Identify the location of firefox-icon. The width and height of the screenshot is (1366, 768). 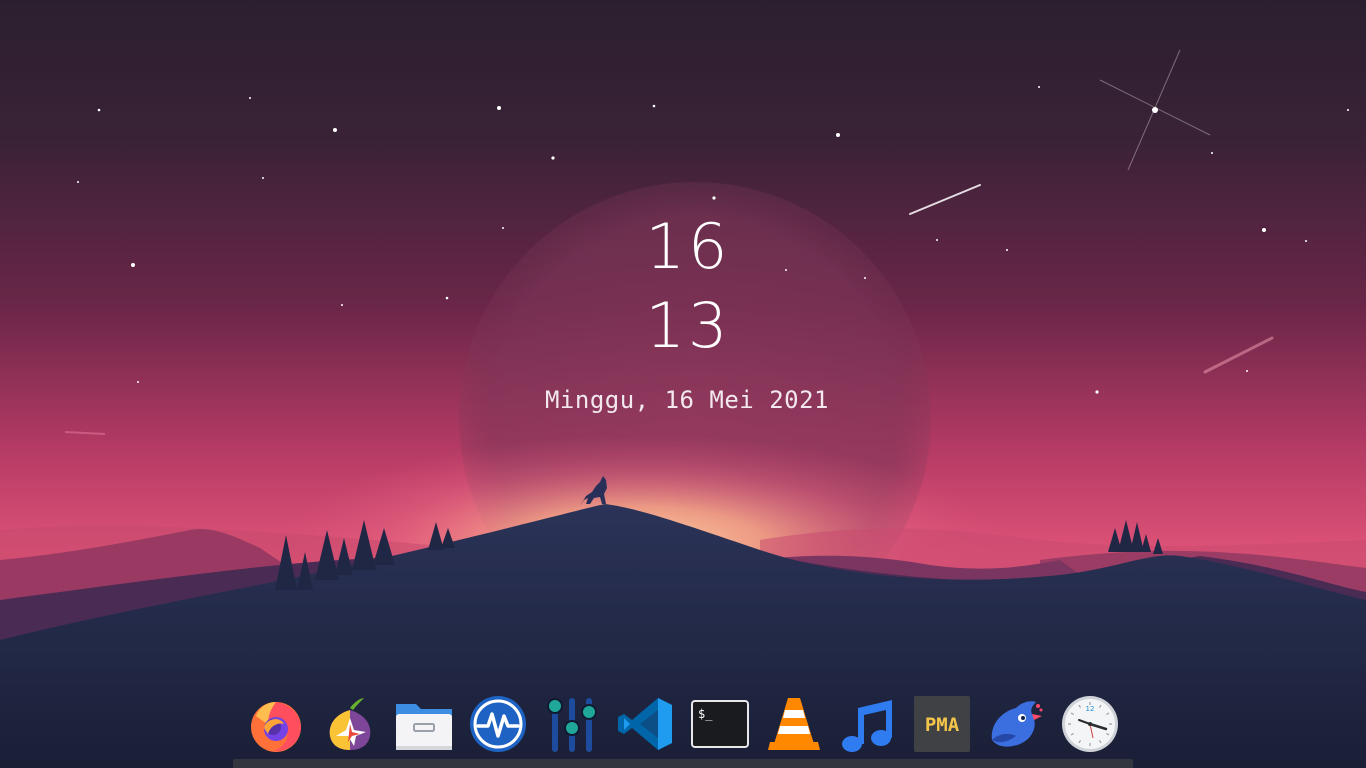
(276, 727).